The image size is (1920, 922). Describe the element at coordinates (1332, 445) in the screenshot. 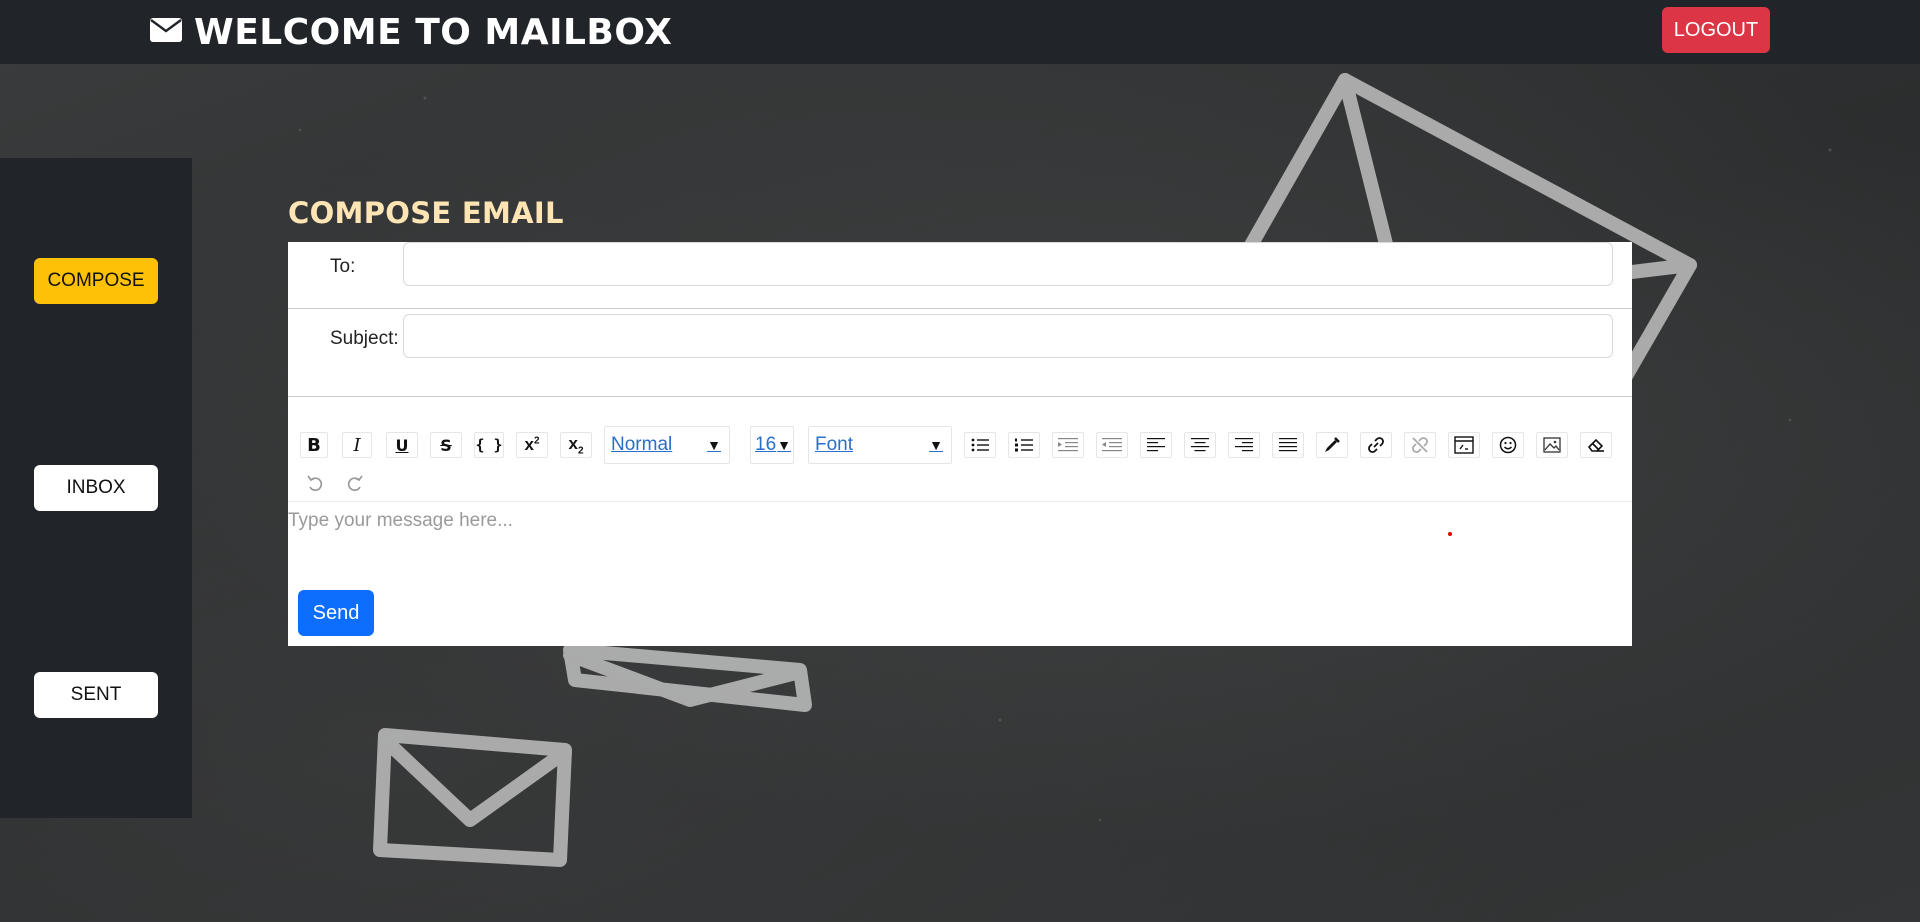

I see `color-picker-icon` at that location.